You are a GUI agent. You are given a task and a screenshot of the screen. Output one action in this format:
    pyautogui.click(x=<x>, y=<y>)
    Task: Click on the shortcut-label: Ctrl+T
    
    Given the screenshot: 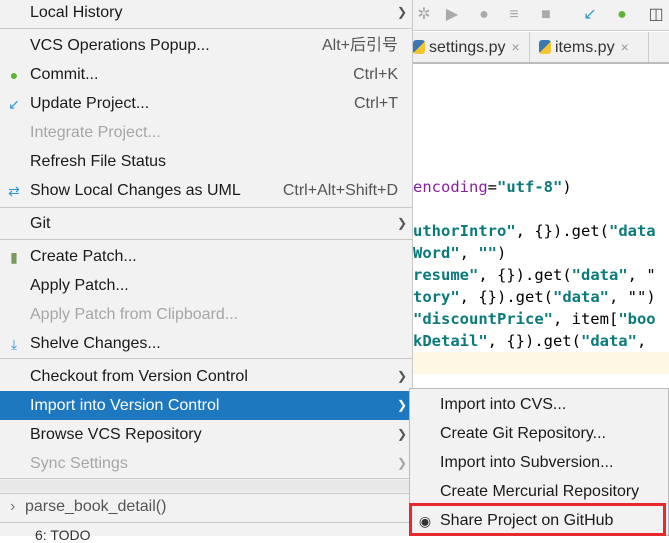 What is the action you would take?
    pyautogui.click(x=376, y=103)
    